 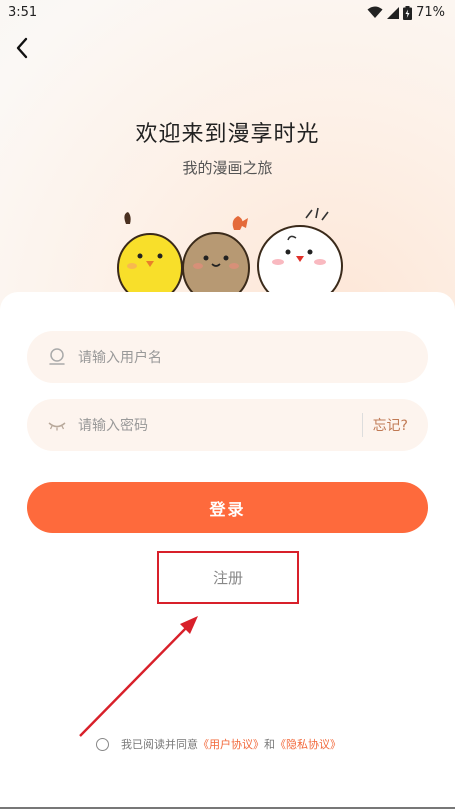 What do you see at coordinates (228, 577) in the screenshot?
I see `register-button: 注册` at bounding box center [228, 577].